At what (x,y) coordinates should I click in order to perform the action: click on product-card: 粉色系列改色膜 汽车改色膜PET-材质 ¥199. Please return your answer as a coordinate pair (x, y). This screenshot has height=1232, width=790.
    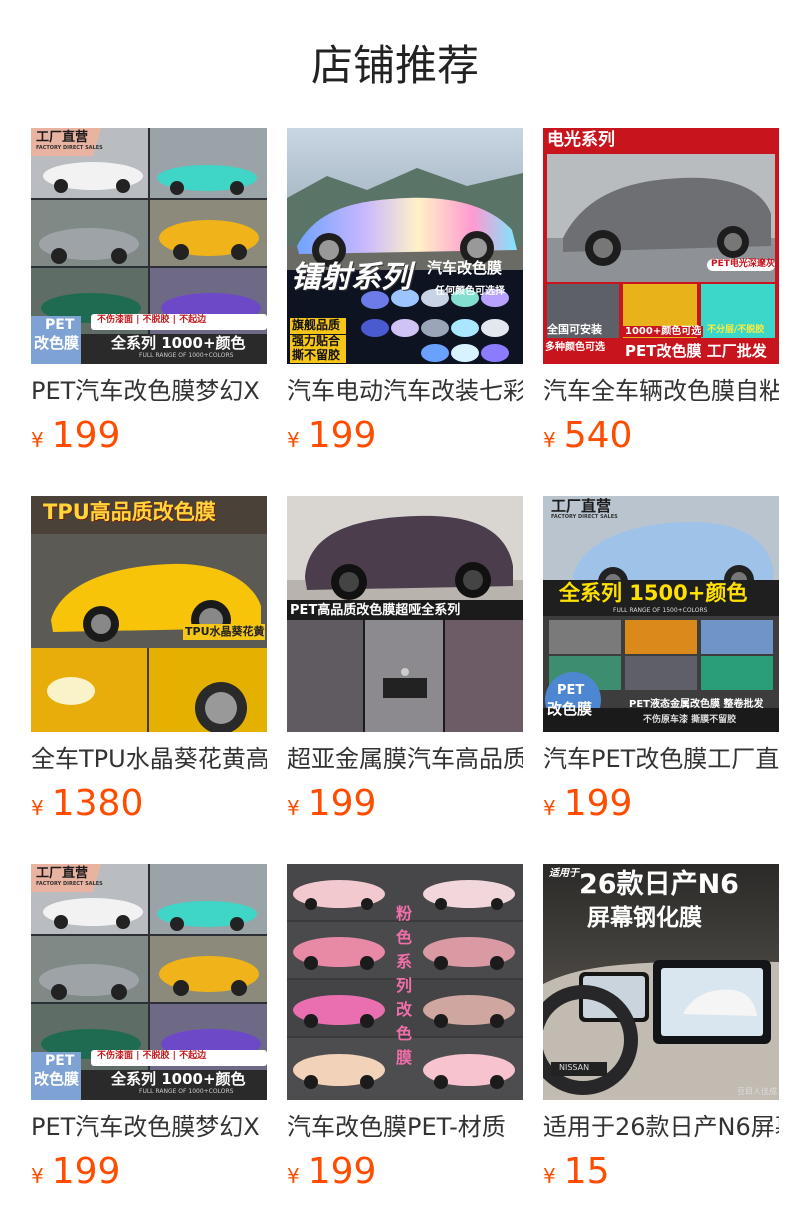
    Looking at the image, I should click on (405, 1028).